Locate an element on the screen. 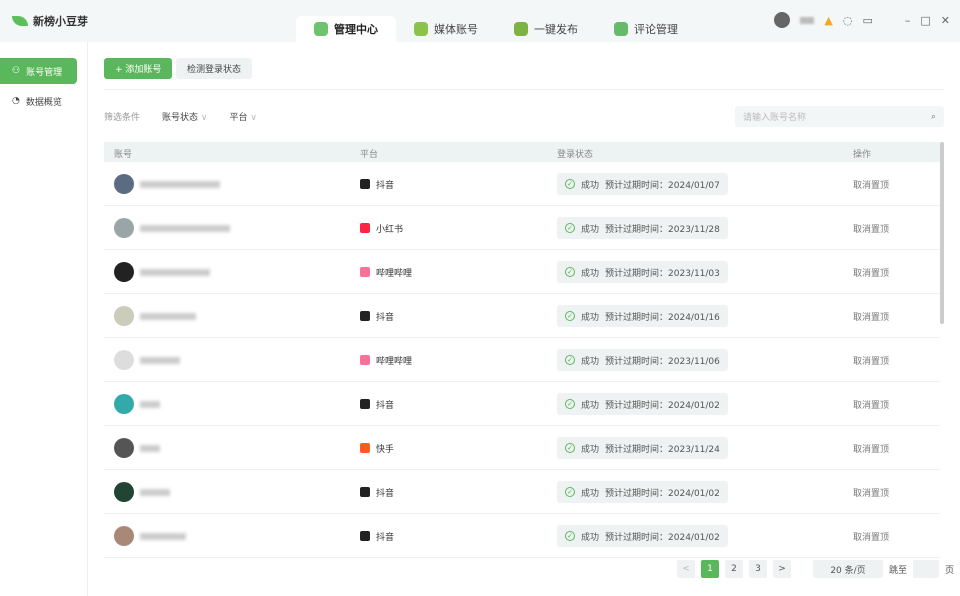  platform-cell: 小红书 is located at coordinates (381, 228).